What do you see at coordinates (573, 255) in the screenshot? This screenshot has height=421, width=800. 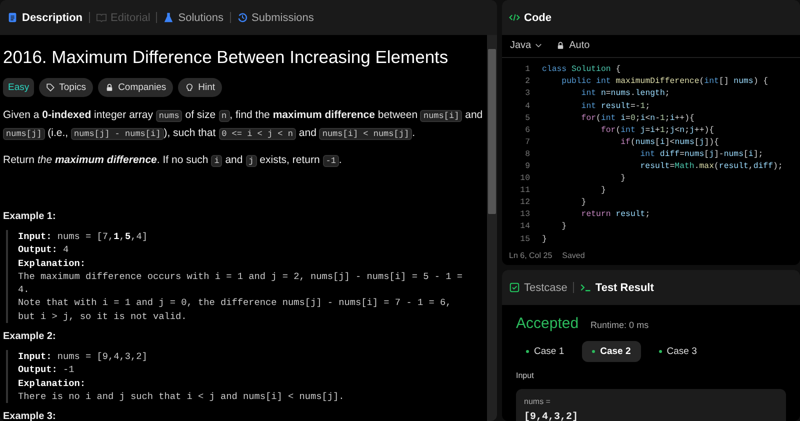 I see `save-status: Saved` at bounding box center [573, 255].